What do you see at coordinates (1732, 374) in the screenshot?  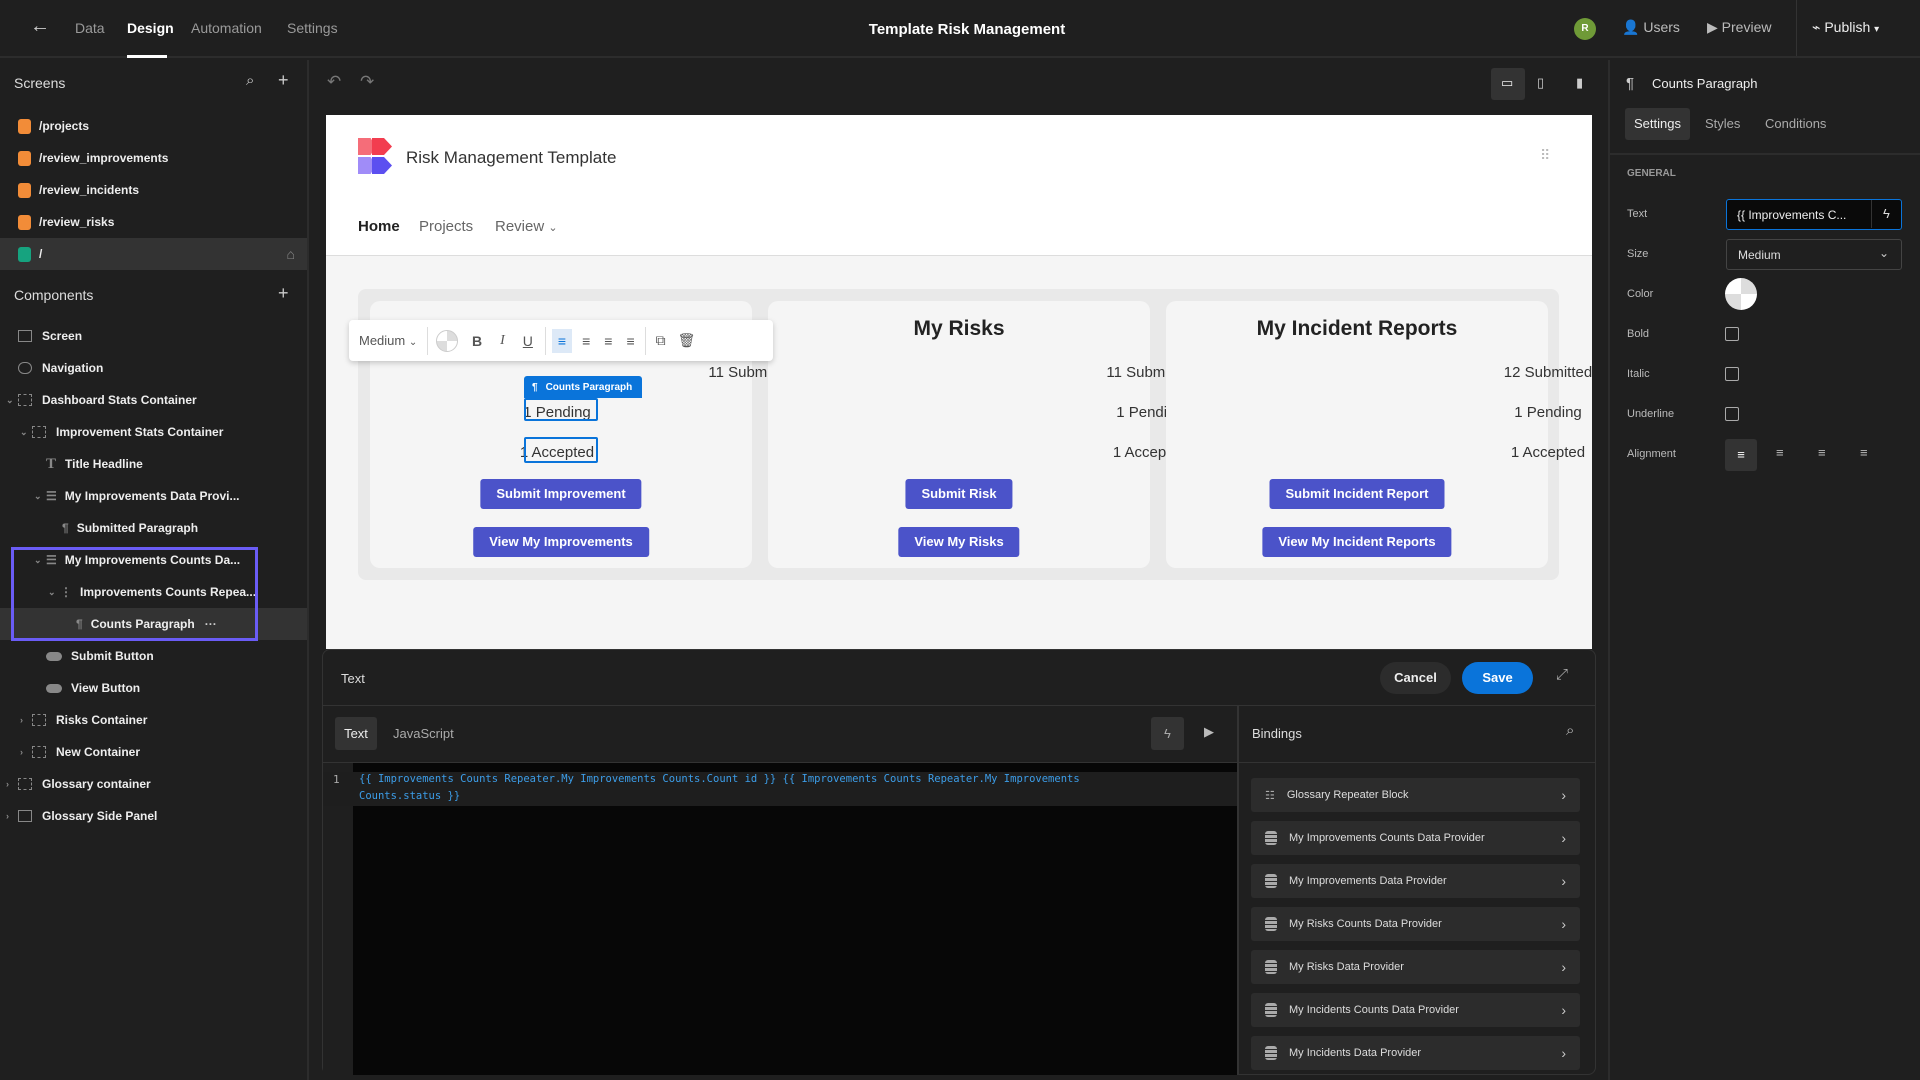 I see `italic-checkbox` at bounding box center [1732, 374].